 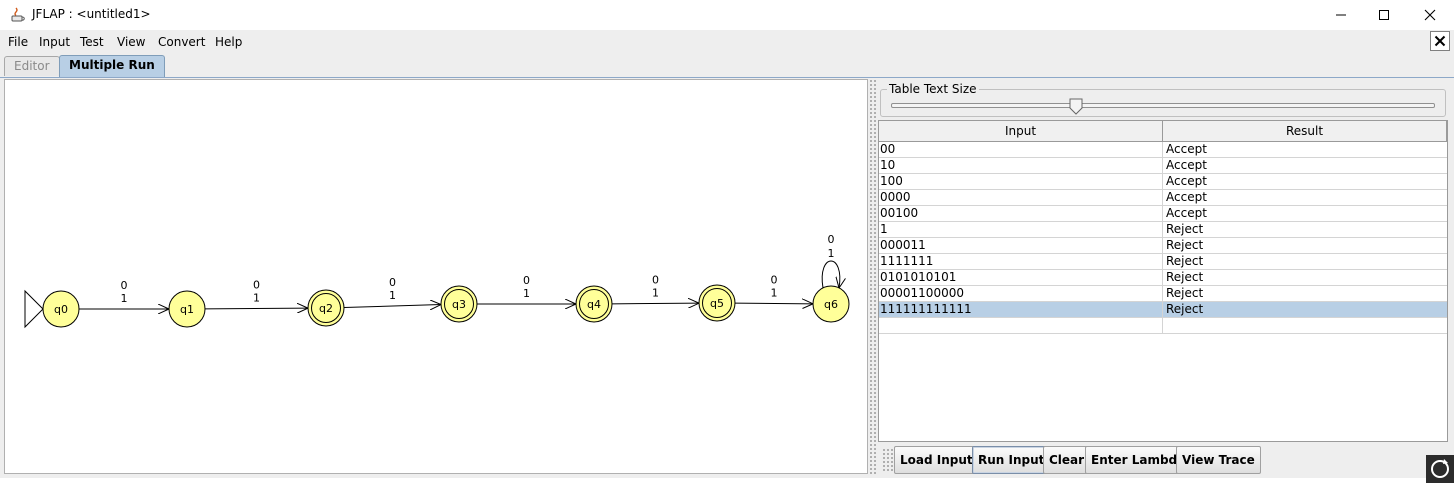 I want to click on close-icon, so click(x=1430, y=15).